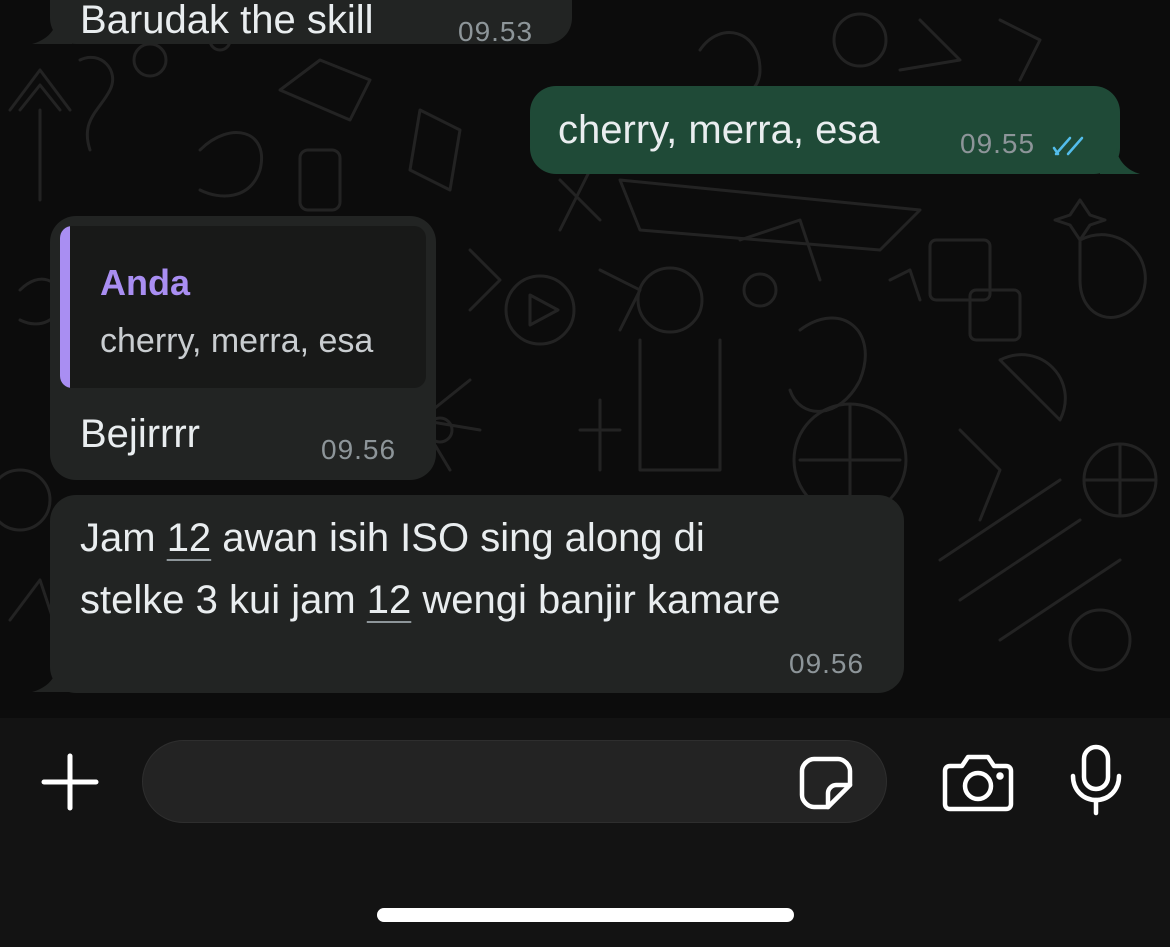  I want to click on message-line-2: stelke 3 kui jam 12 wengi banjir kamare, so click(430, 600).